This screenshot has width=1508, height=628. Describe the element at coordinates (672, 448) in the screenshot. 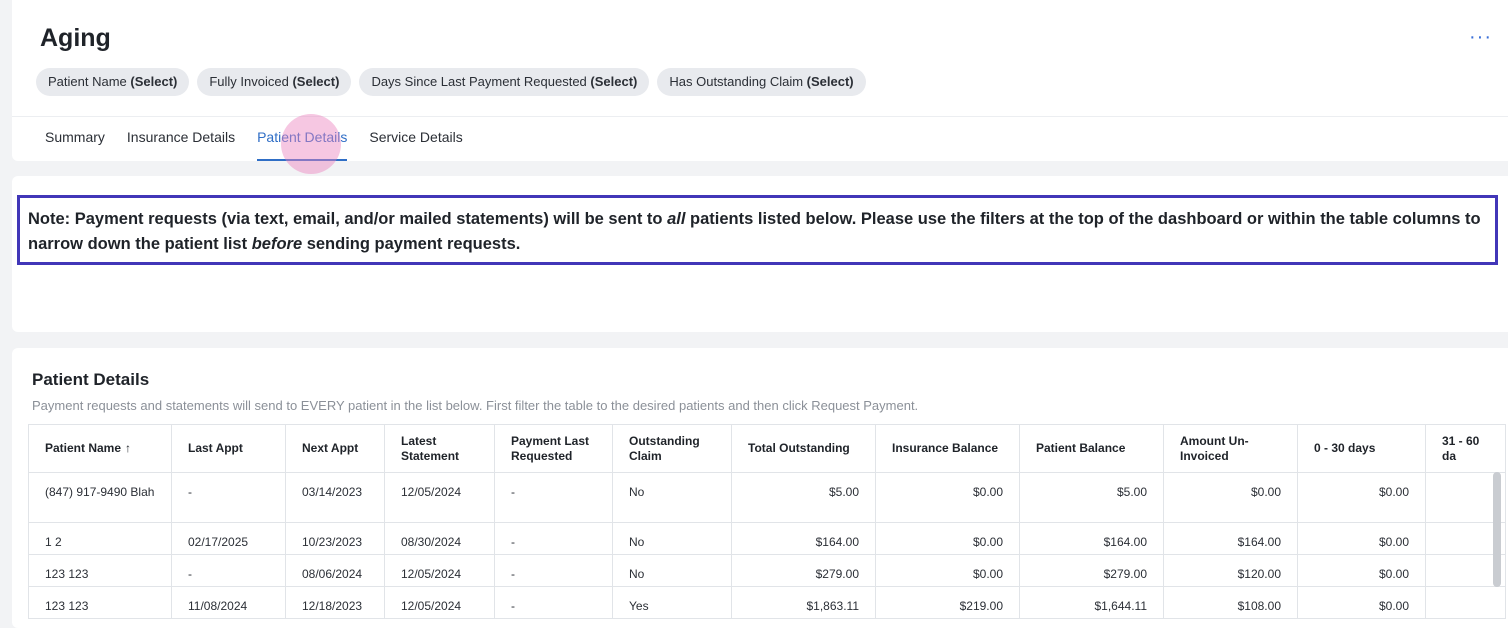

I see `column-header: Outstanding Claim` at that location.